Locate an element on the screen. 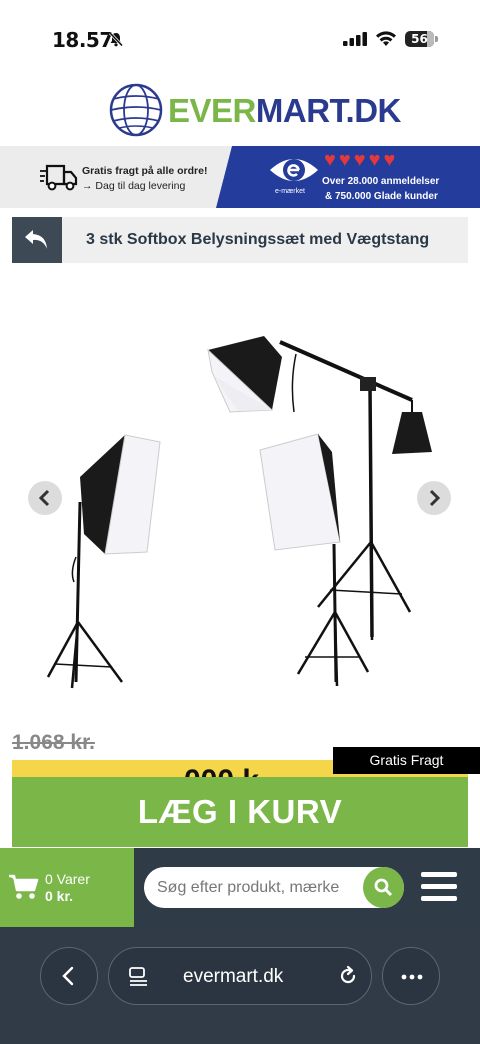 Image resolution: width=480 pixels, height=1044 pixels. wifi-icon is located at coordinates (386, 38).